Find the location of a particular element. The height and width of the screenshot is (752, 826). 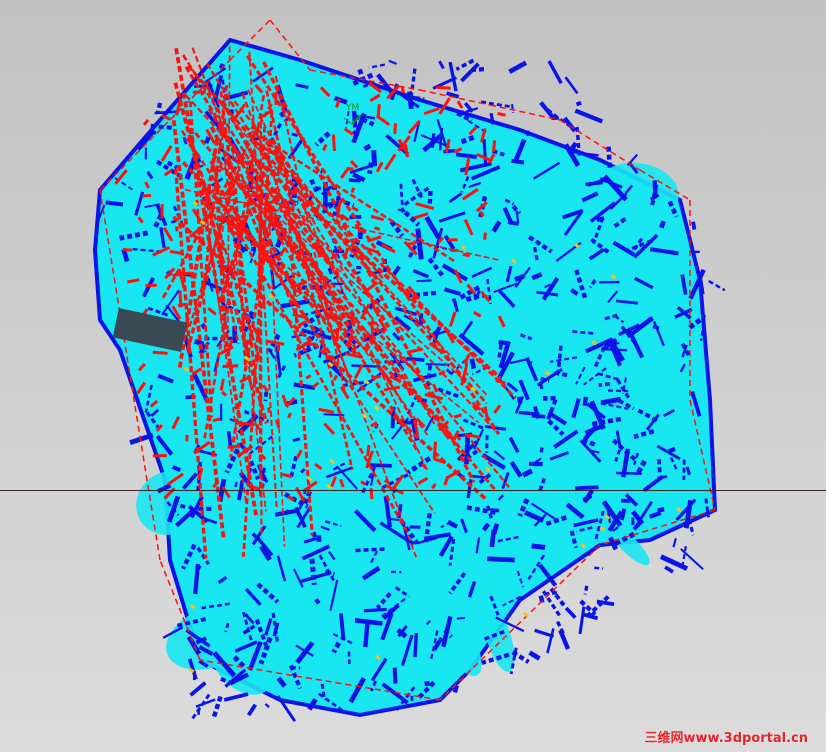

horizon-line is located at coordinates (413, 490).